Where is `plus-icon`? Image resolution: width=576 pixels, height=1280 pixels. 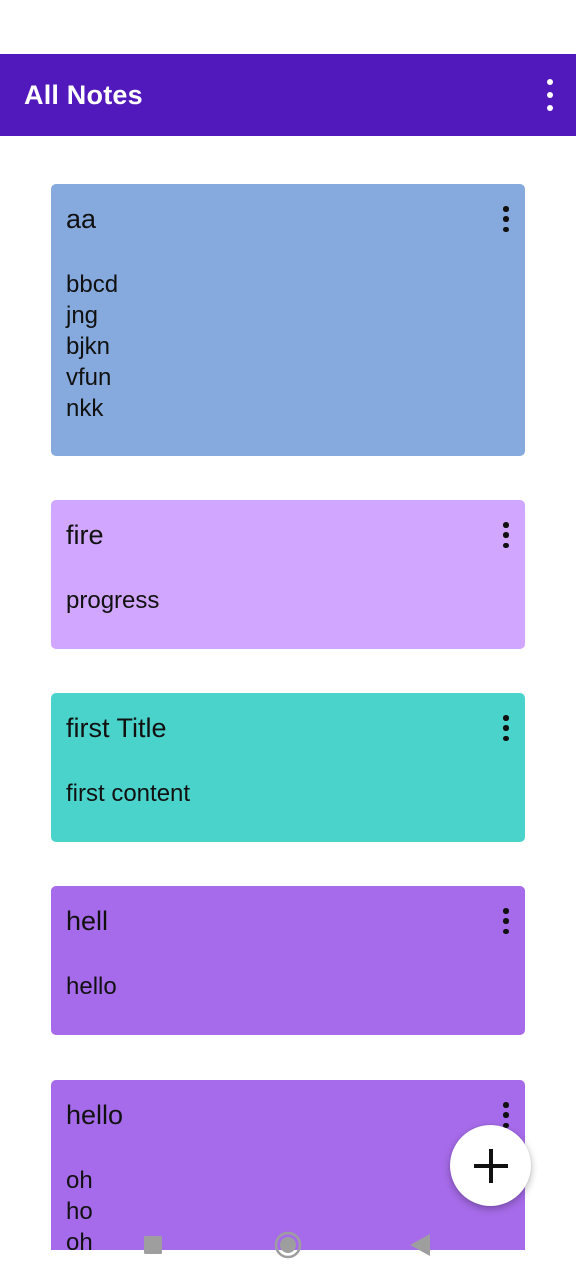
plus-icon is located at coordinates (490, 1165).